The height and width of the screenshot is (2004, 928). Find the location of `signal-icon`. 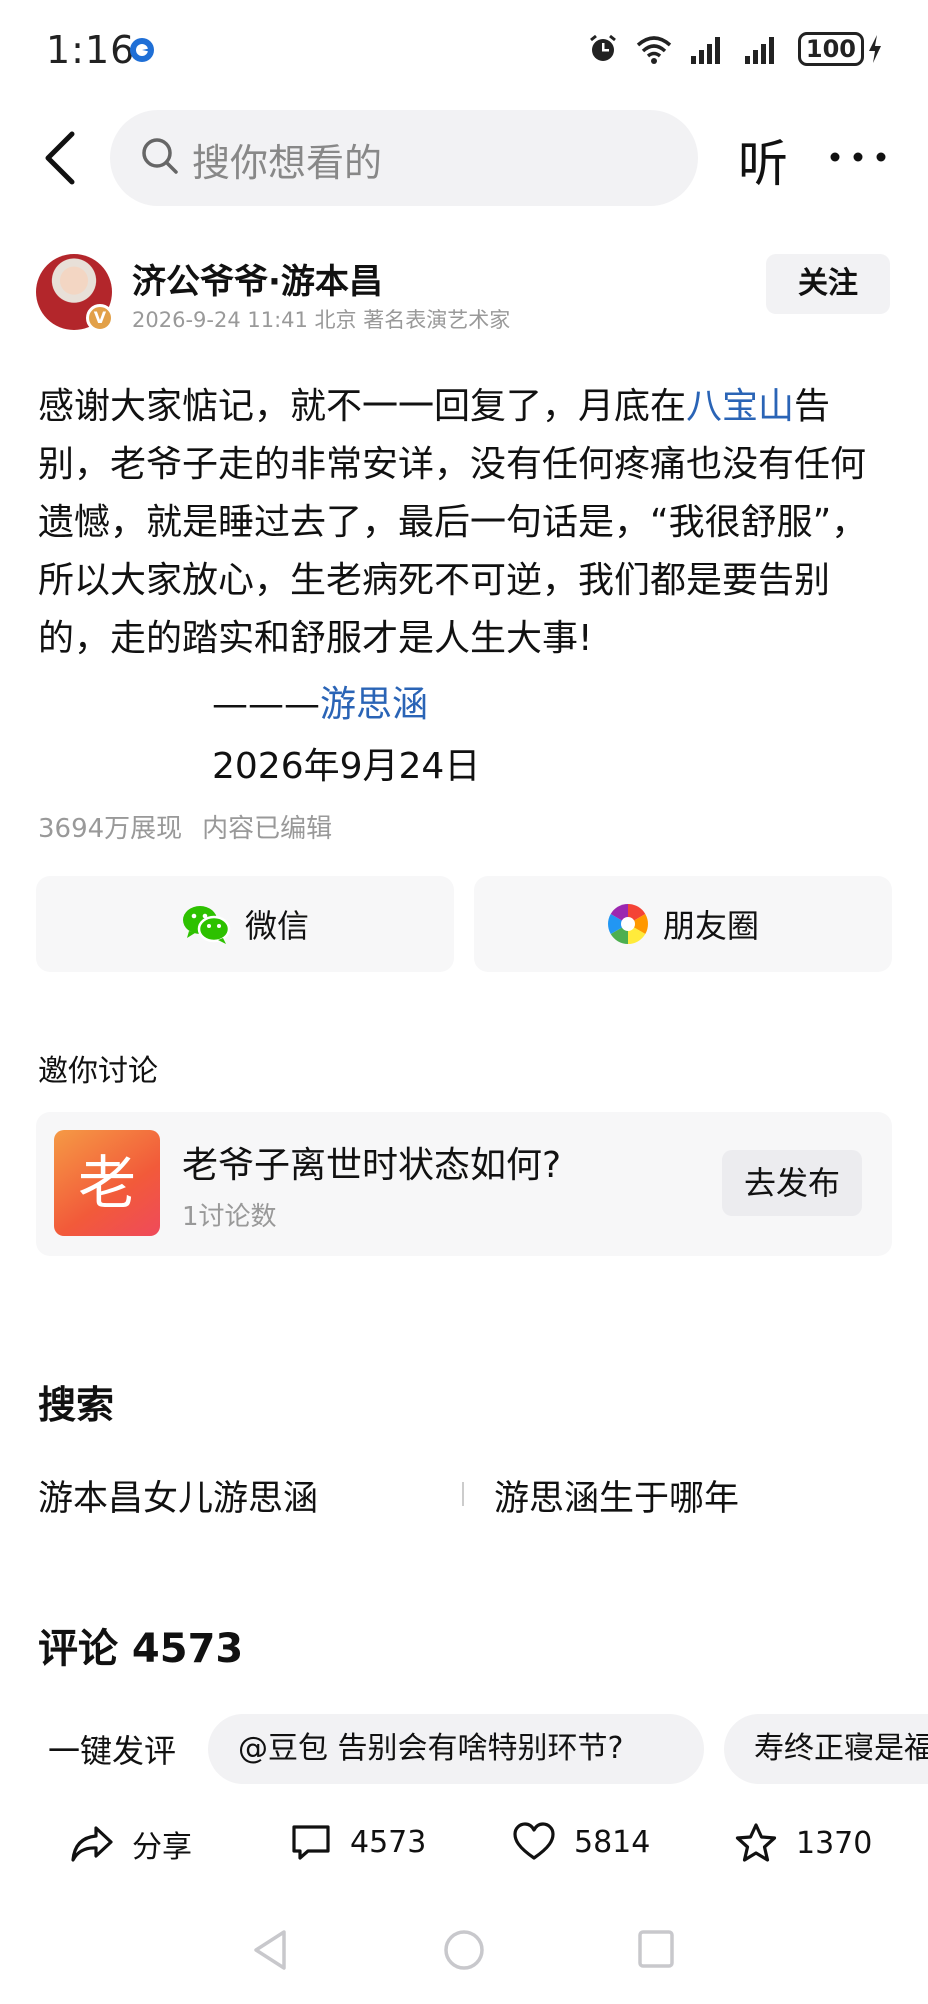

signal-icon is located at coordinates (705, 50).